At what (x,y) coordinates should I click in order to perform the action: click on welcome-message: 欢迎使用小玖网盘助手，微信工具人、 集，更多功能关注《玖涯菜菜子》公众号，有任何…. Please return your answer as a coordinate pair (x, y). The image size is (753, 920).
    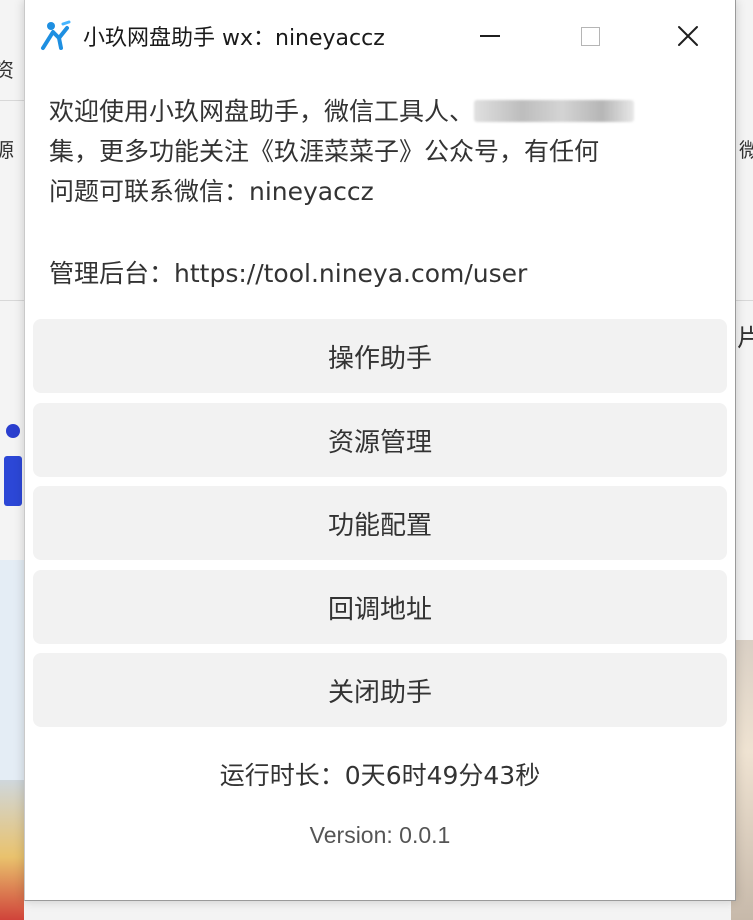
    Looking at the image, I should click on (379, 152).